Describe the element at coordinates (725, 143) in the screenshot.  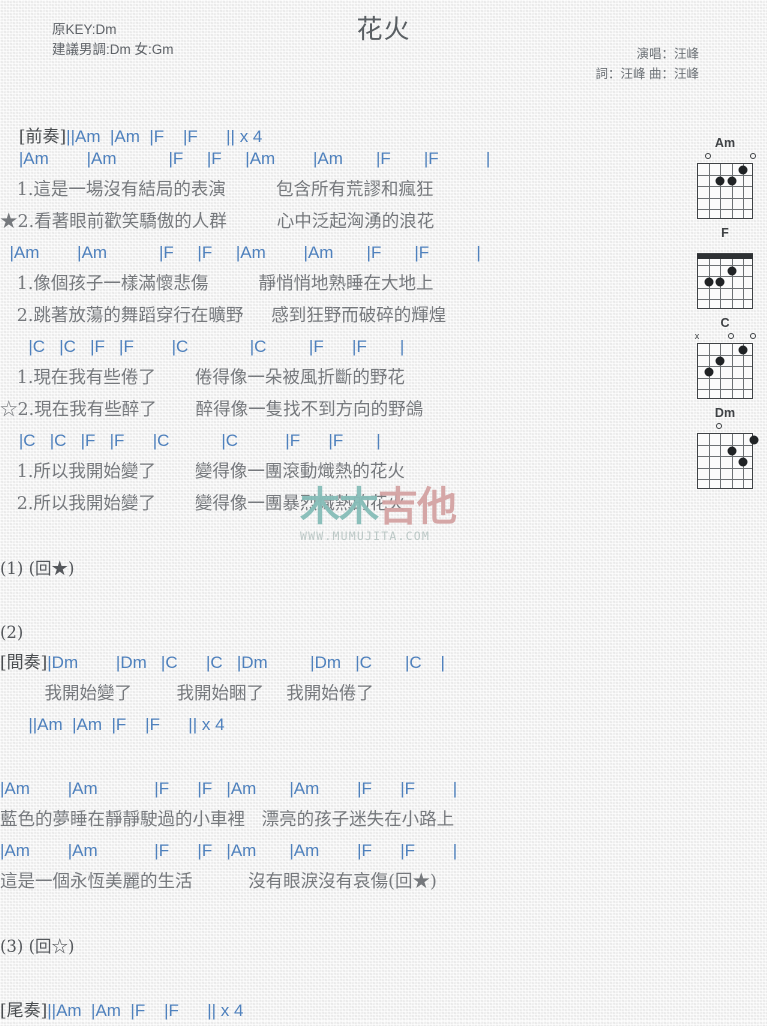
I see `chord-diagram-name: Am` at that location.